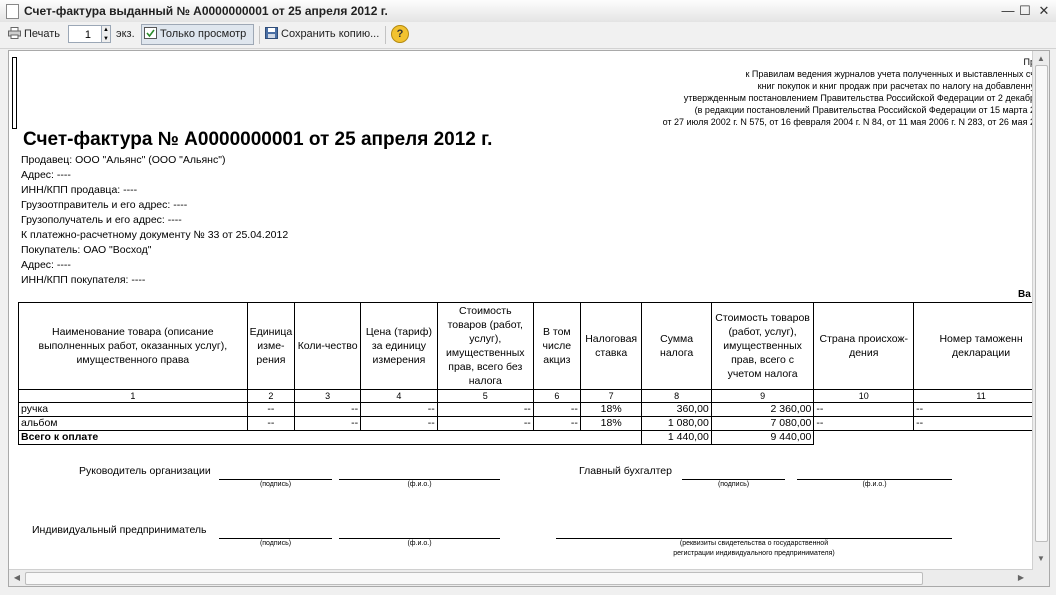 The height and width of the screenshot is (595, 1056). What do you see at coordinates (676, 346) in the screenshot?
I see `table-header-cell: Сумма налога` at bounding box center [676, 346].